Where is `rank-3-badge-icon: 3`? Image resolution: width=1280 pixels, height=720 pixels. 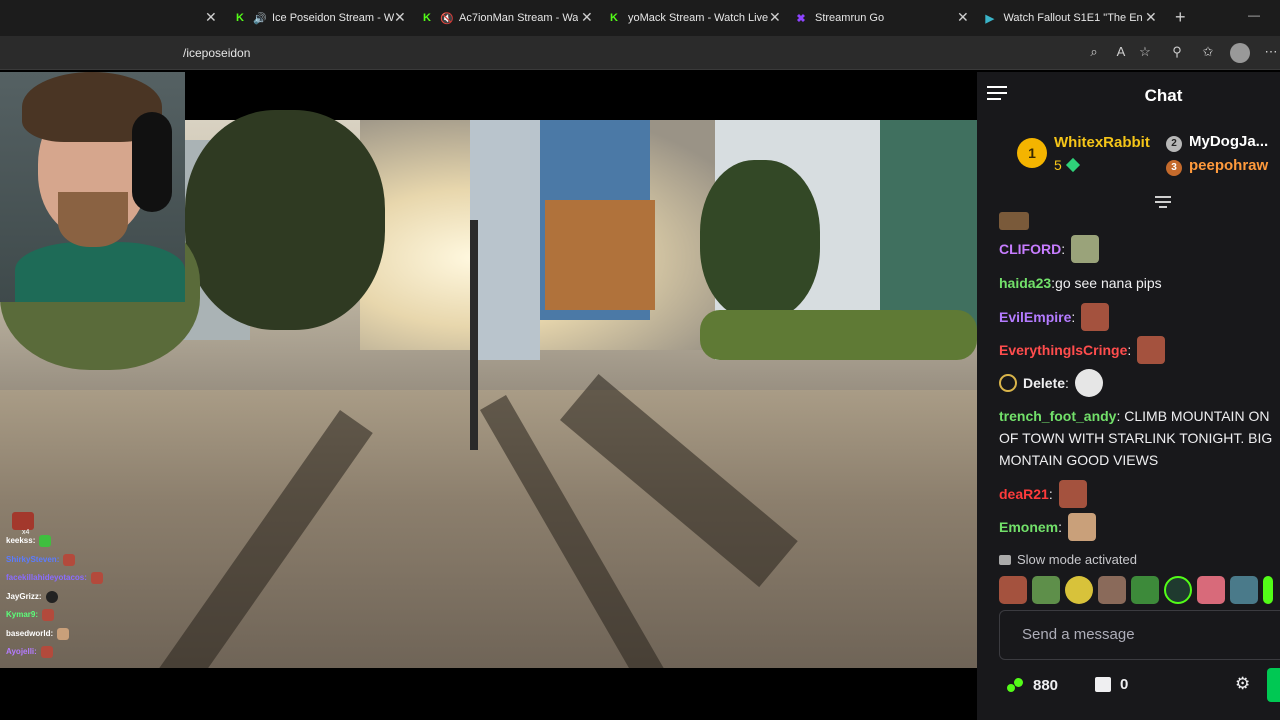
rank-3-badge-icon: 3 is located at coordinates (1174, 168).